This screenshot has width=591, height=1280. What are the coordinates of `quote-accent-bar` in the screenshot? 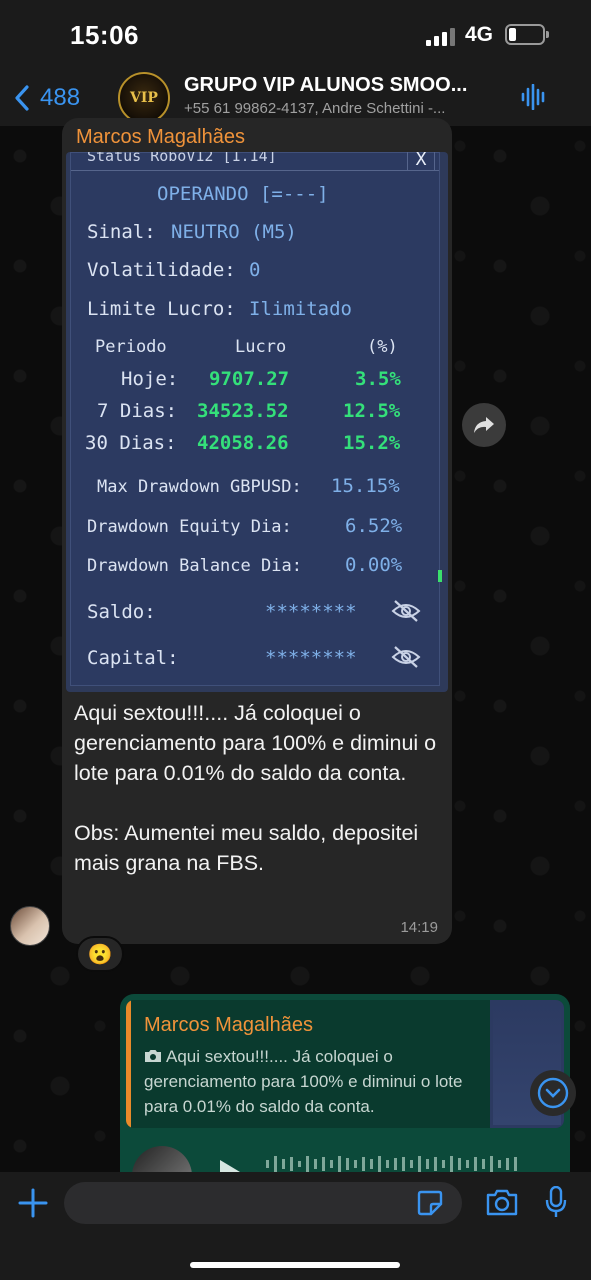 It's located at (128, 1064).